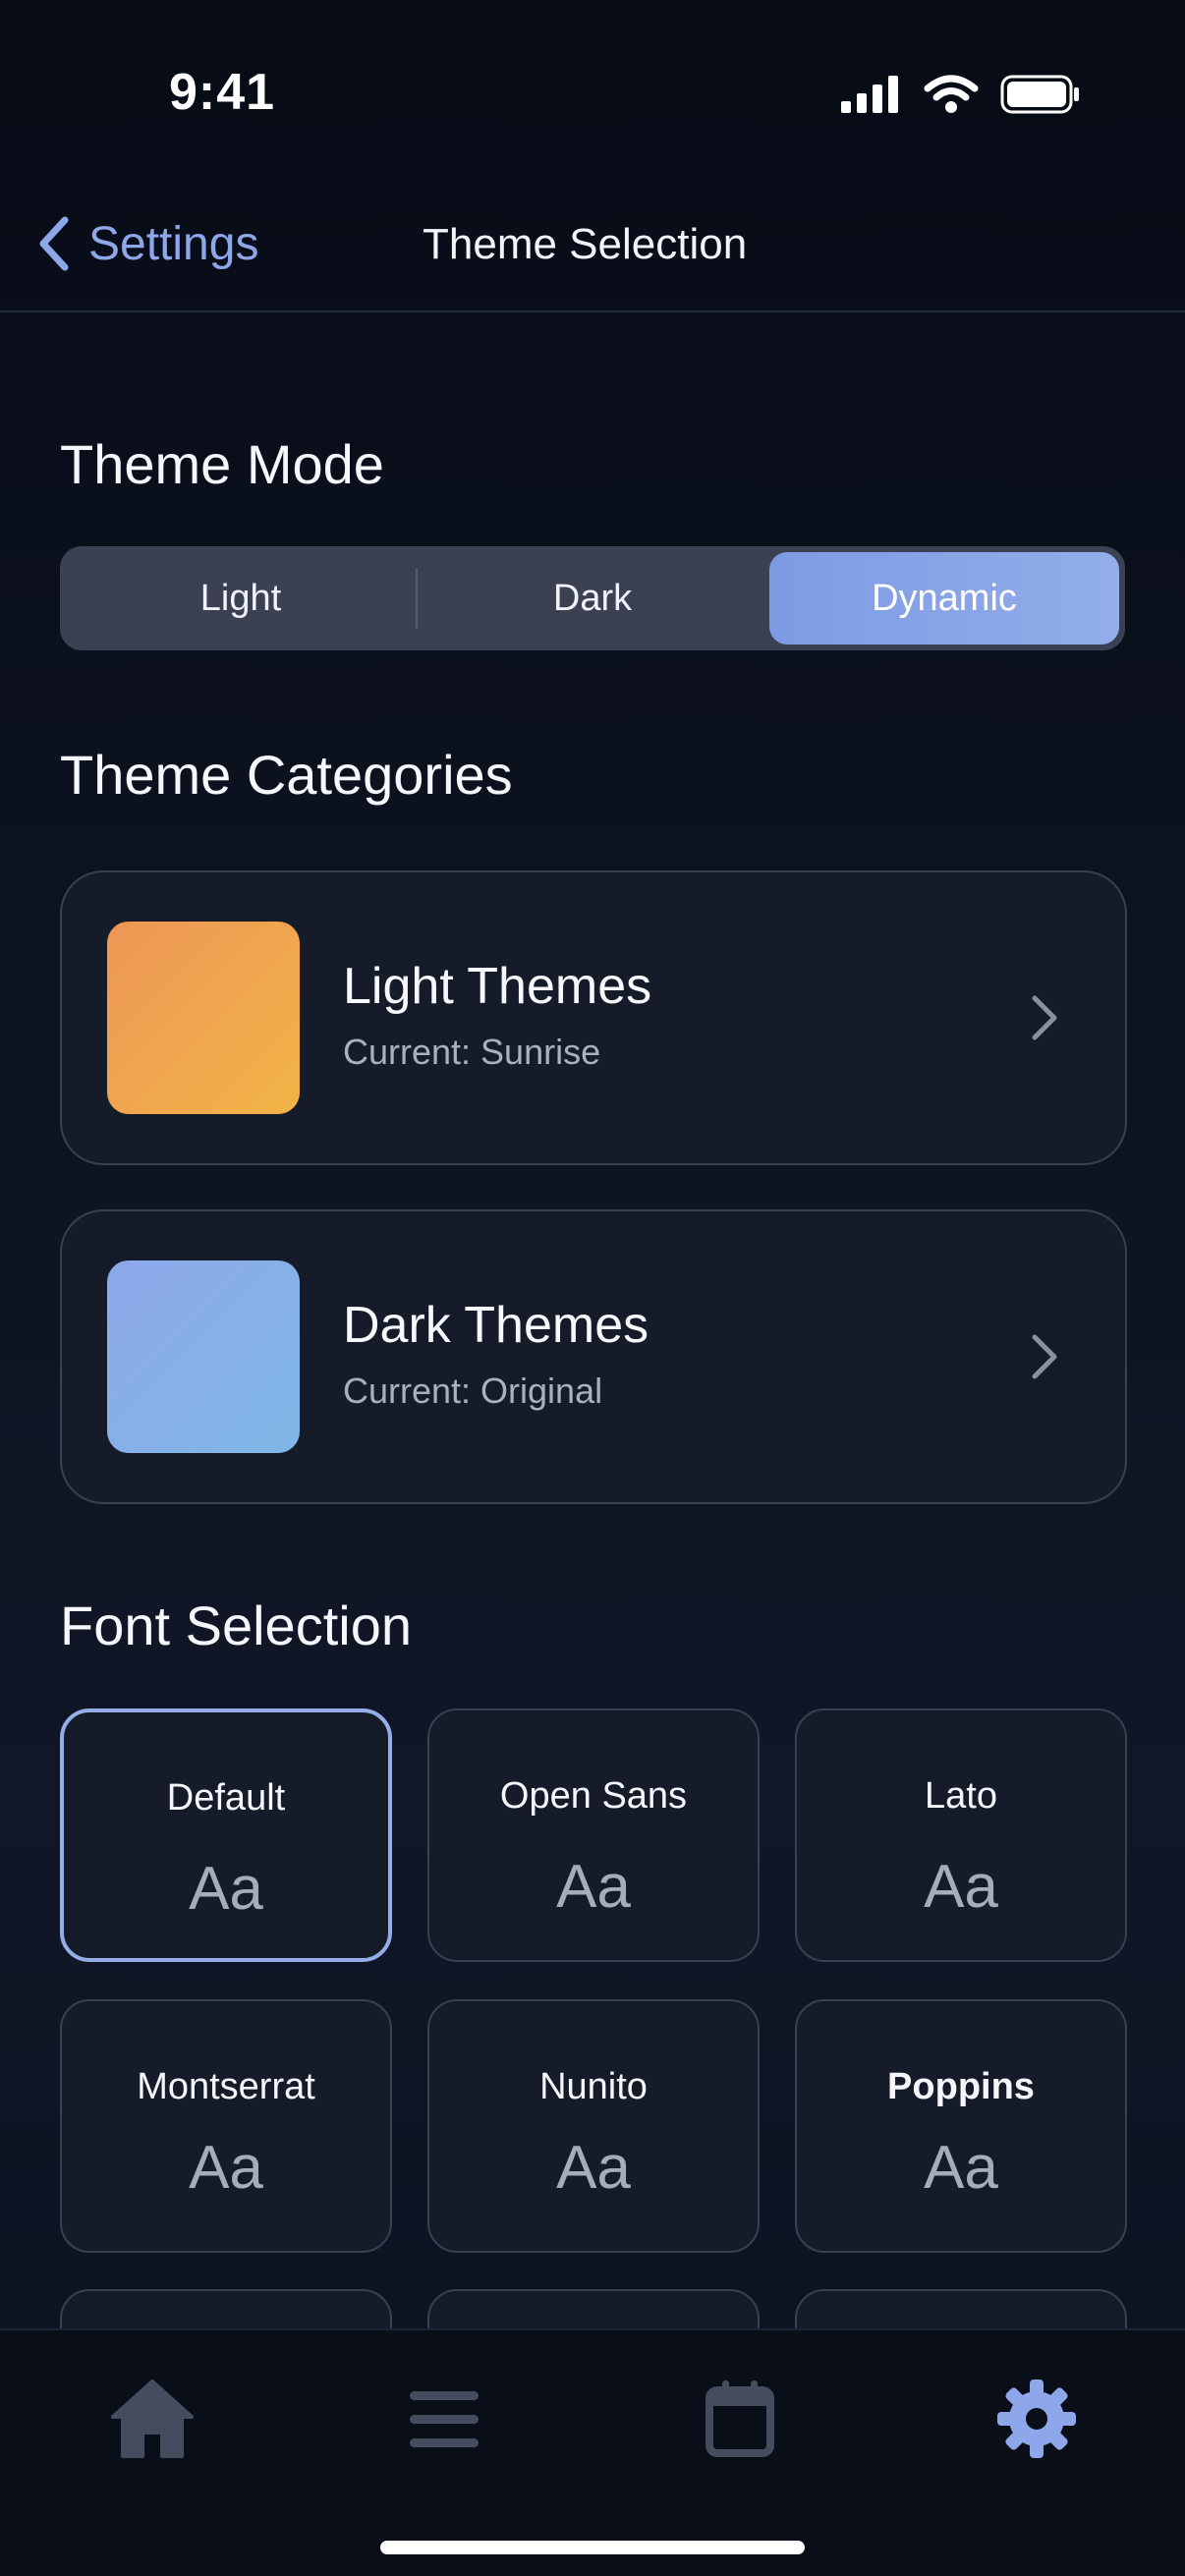 The height and width of the screenshot is (2576, 1185). Describe the element at coordinates (473, 1391) in the screenshot. I see `dark-themes-current: Current: Original` at that location.